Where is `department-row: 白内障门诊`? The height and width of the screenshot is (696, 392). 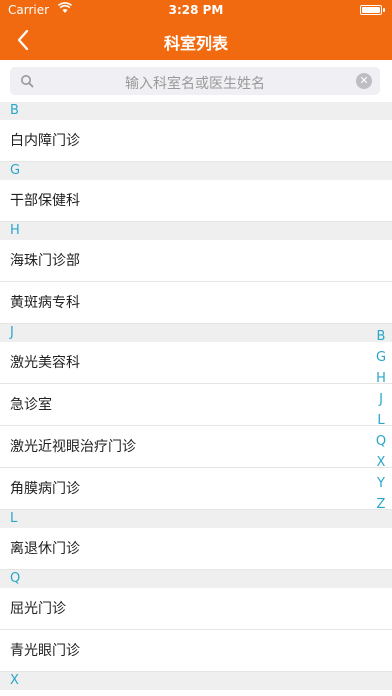
department-row: 白内障门诊 is located at coordinates (196, 141).